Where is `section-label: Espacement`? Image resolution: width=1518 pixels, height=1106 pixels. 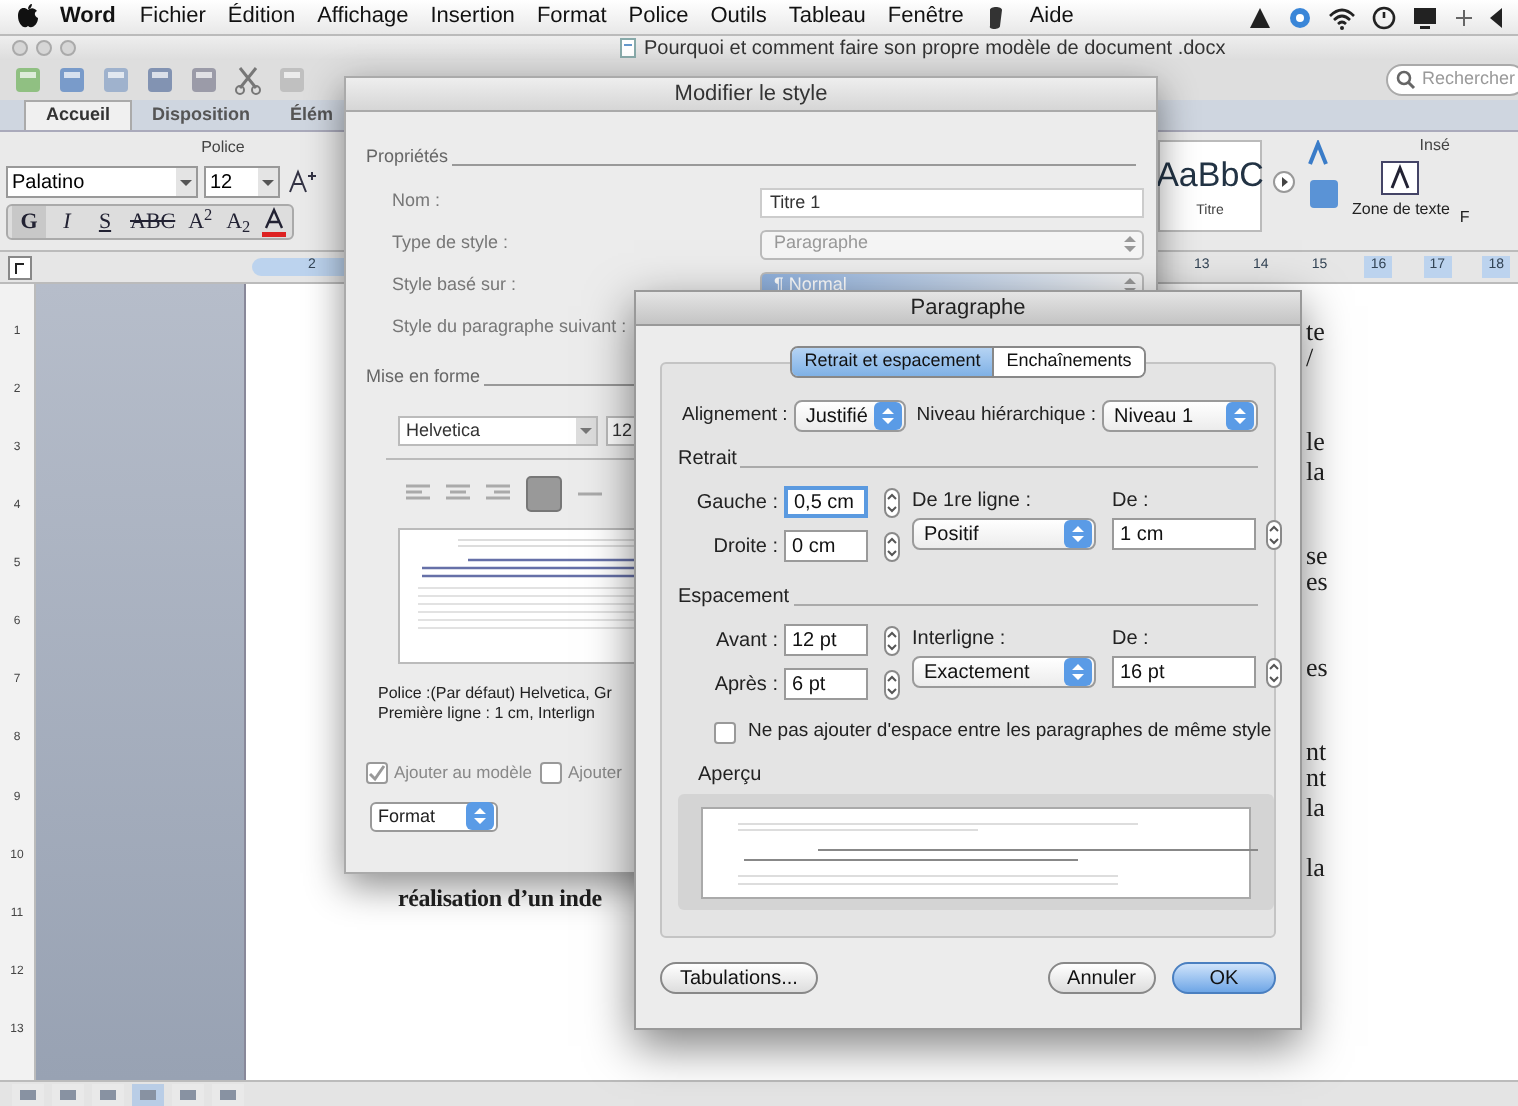
section-label: Espacement is located at coordinates (734, 598).